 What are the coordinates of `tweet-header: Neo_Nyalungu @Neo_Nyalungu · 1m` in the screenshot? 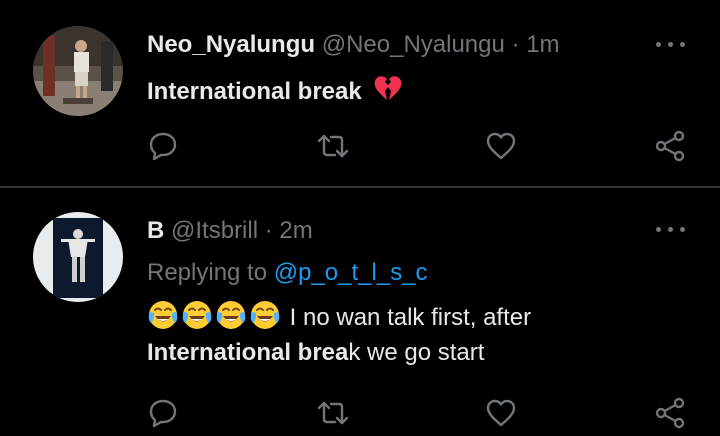 It's located at (353, 45).